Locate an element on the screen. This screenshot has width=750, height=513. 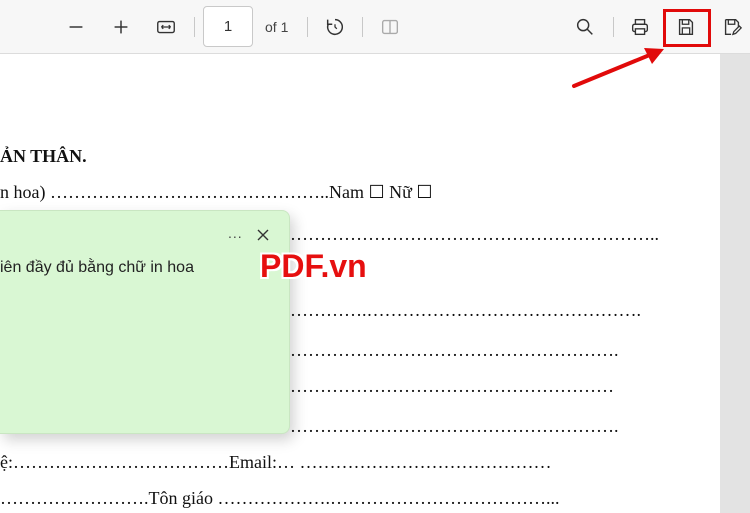
rotate-button is located at coordinates (335, 27).